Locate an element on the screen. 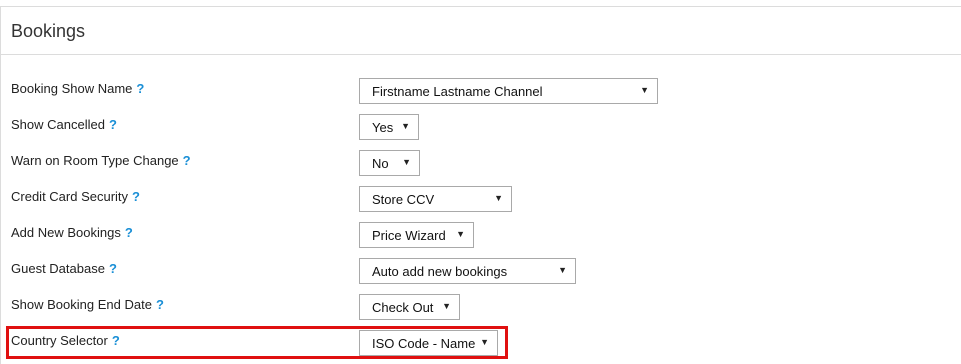  select-value: Firstname Lastname Channel is located at coordinates (457, 91).